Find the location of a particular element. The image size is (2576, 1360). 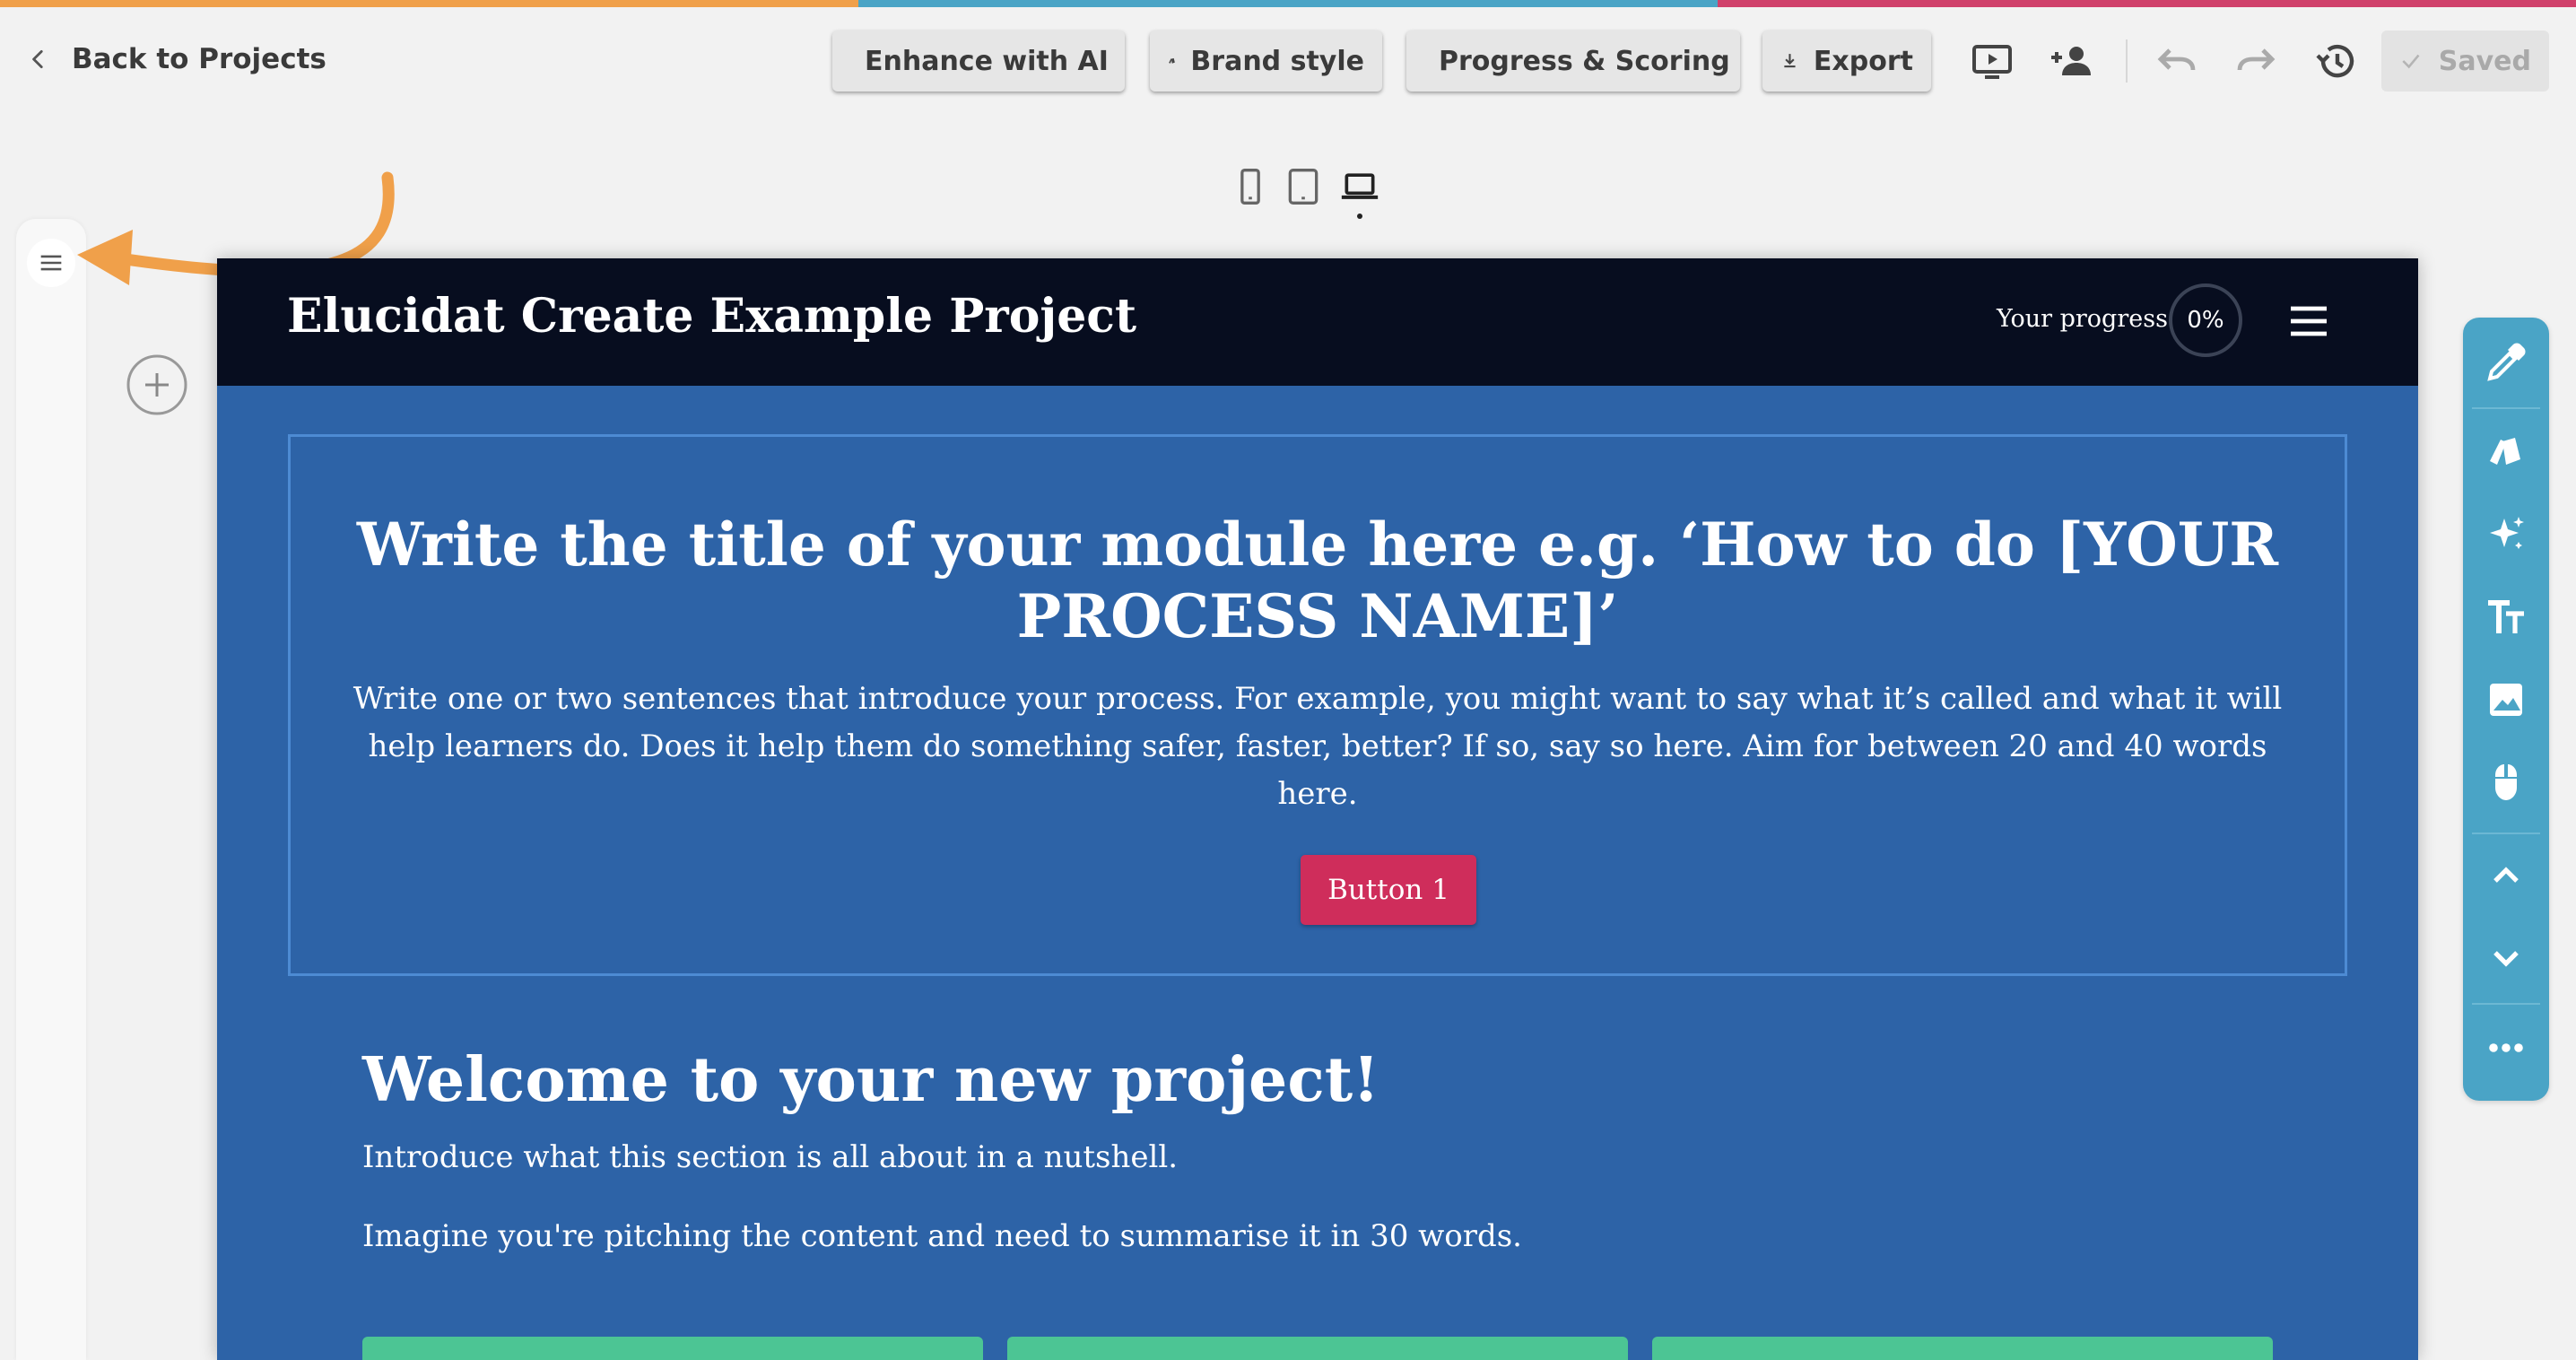

more-icon is located at coordinates (2506, 1047).